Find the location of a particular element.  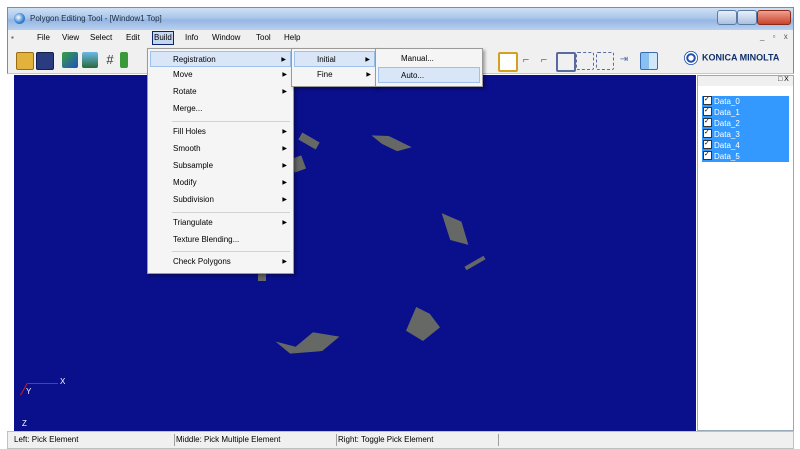

logo-mark-icon is located at coordinates (691, 58).